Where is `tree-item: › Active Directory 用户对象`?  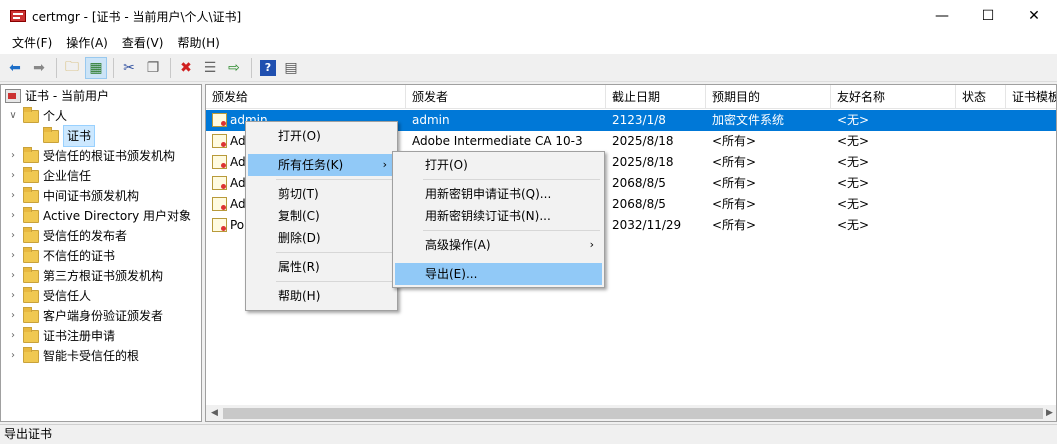 tree-item: › Active Directory 用户对象 is located at coordinates (99, 216).